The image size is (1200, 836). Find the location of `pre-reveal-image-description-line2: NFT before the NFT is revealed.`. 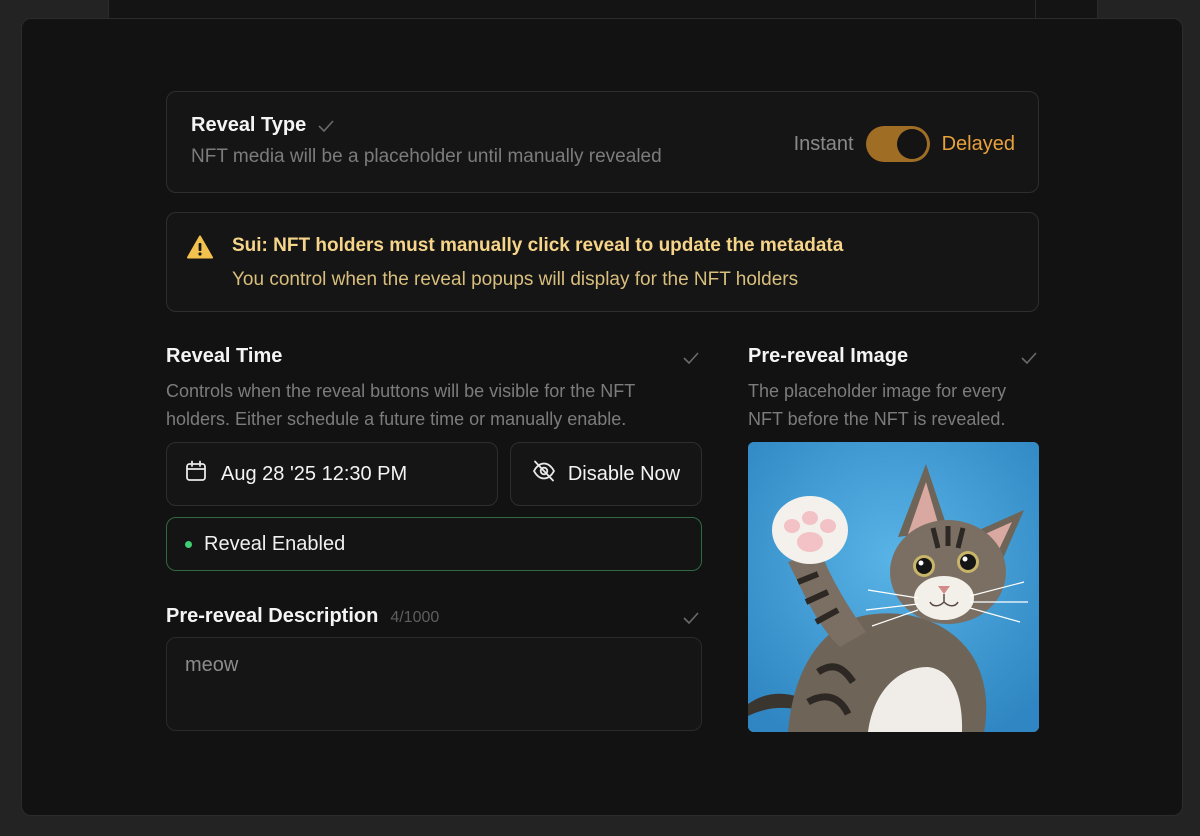

pre-reveal-image-description-line2: NFT before the NFT is revealed. is located at coordinates (877, 419).